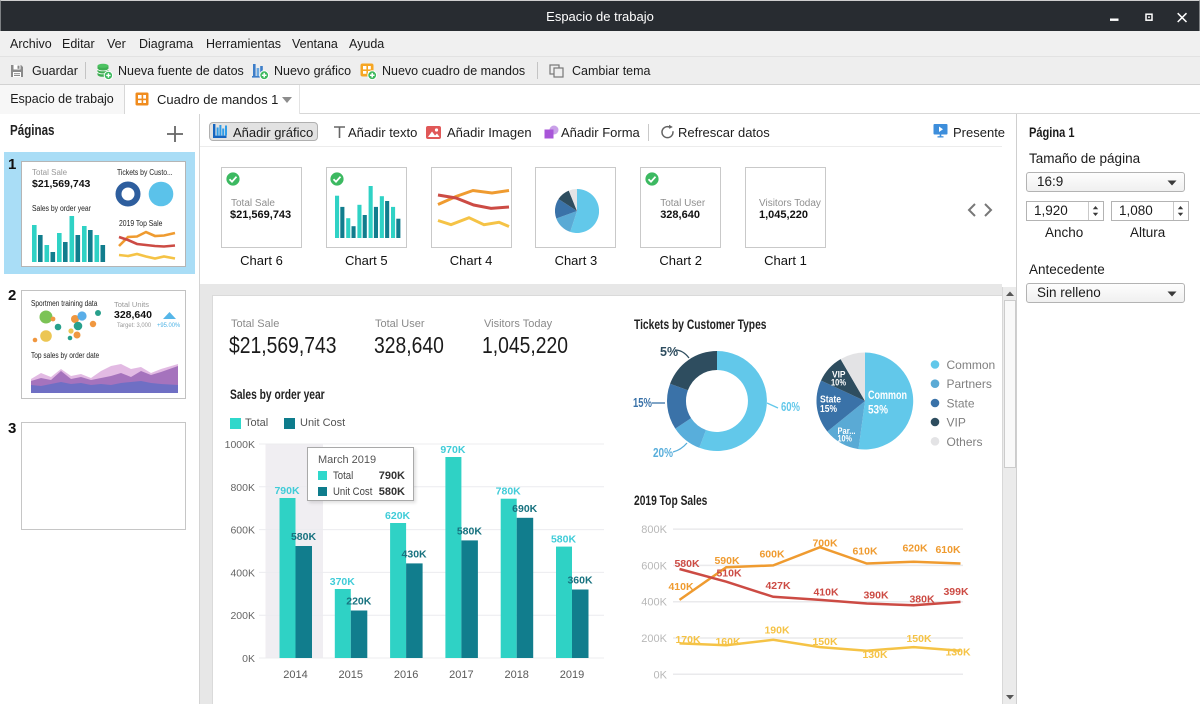 The image size is (1200, 704). I want to click on svg-text: Partners, so click(969, 384).